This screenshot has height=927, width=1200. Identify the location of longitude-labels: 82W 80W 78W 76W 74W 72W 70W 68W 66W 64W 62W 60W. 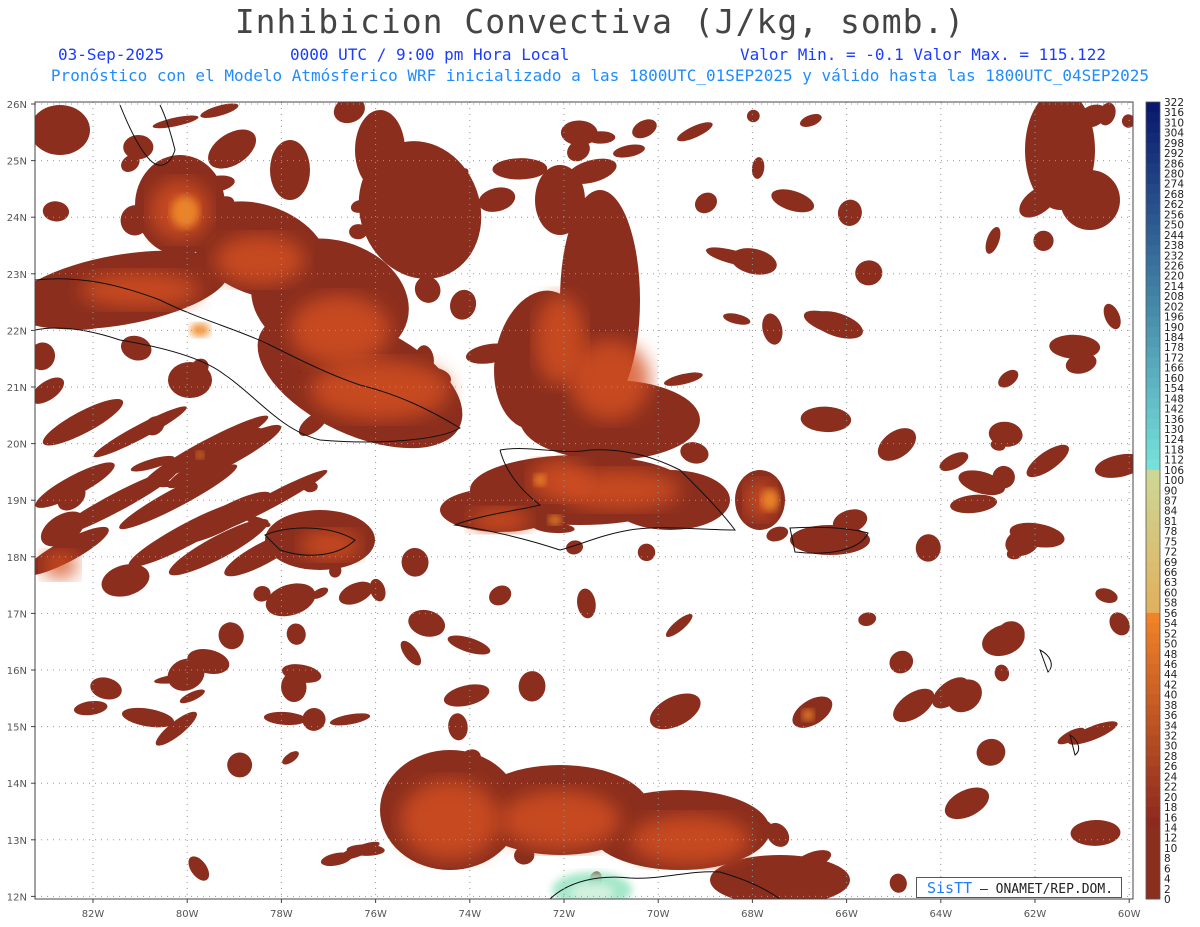
(611, 914).